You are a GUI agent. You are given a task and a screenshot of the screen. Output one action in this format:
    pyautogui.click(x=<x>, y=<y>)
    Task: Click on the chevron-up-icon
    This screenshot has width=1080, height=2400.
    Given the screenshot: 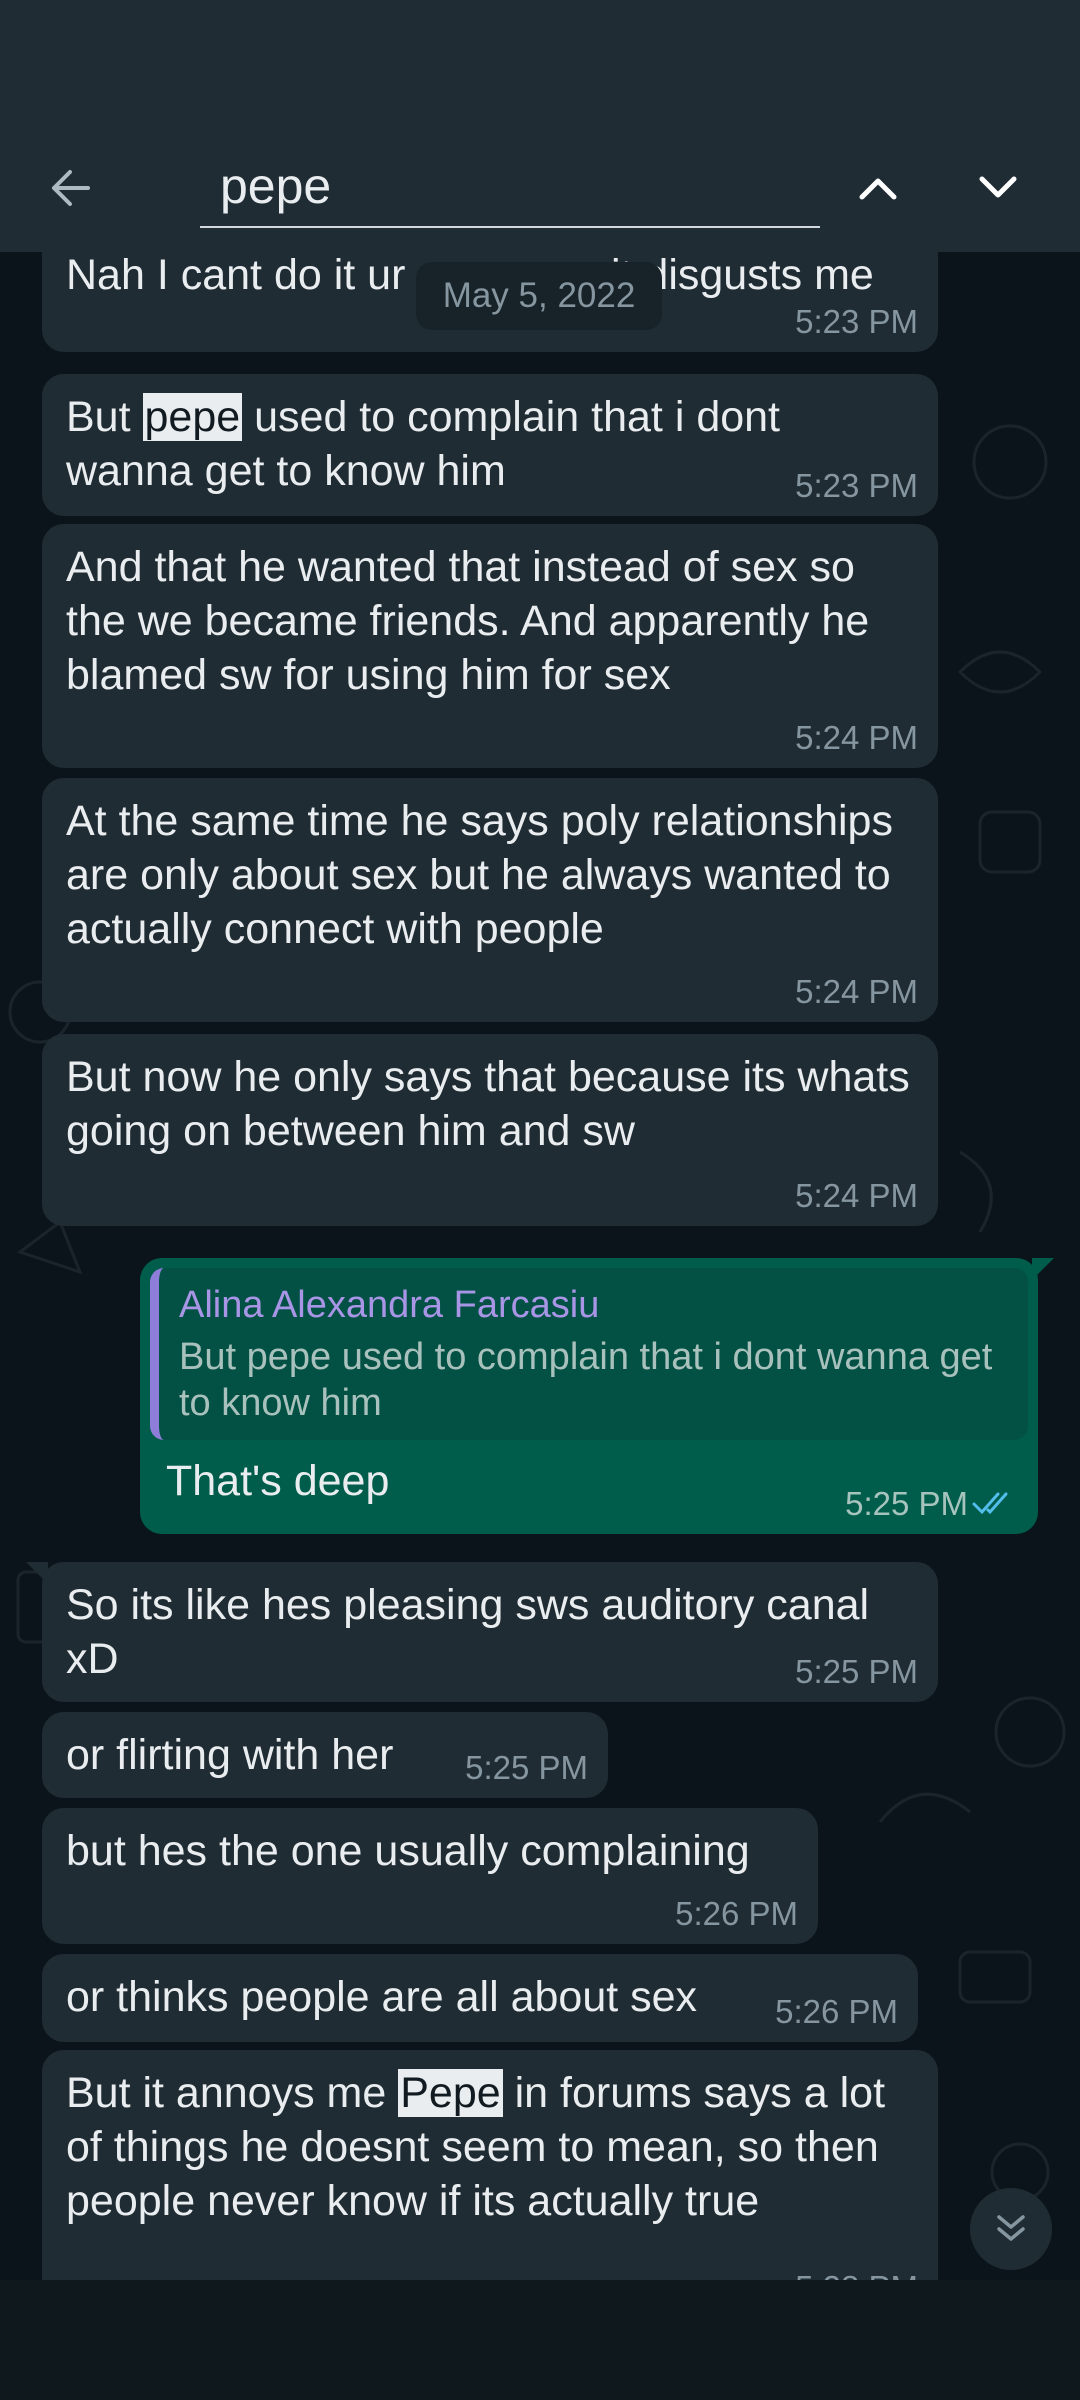 What is the action you would take?
    pyautogui.click(x=878, y=189)
    